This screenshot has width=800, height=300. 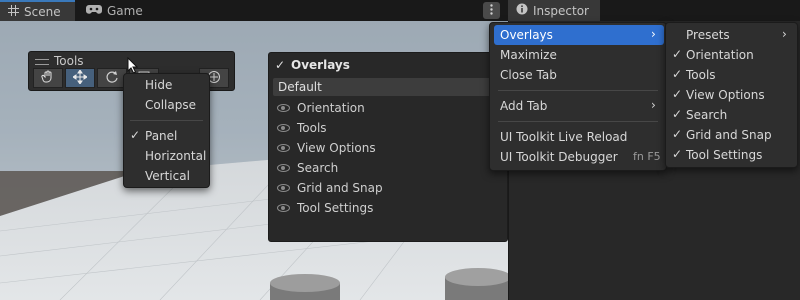 What do you see at coordinates (166, 85) in the screenshot?
I see `menu-item-hide: Hide` at bounding box center [166, 85].